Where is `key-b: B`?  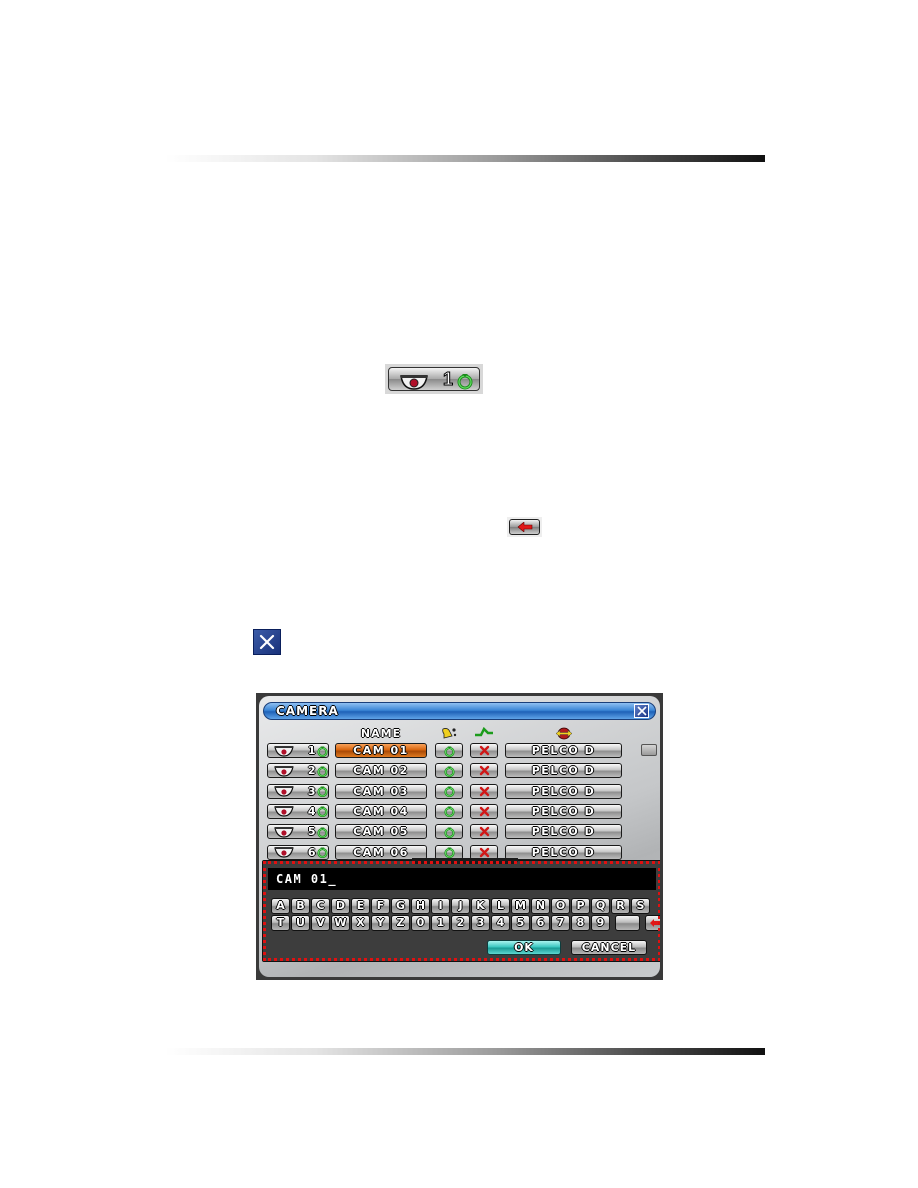
key-b: B is located at coordinates (300, 906).